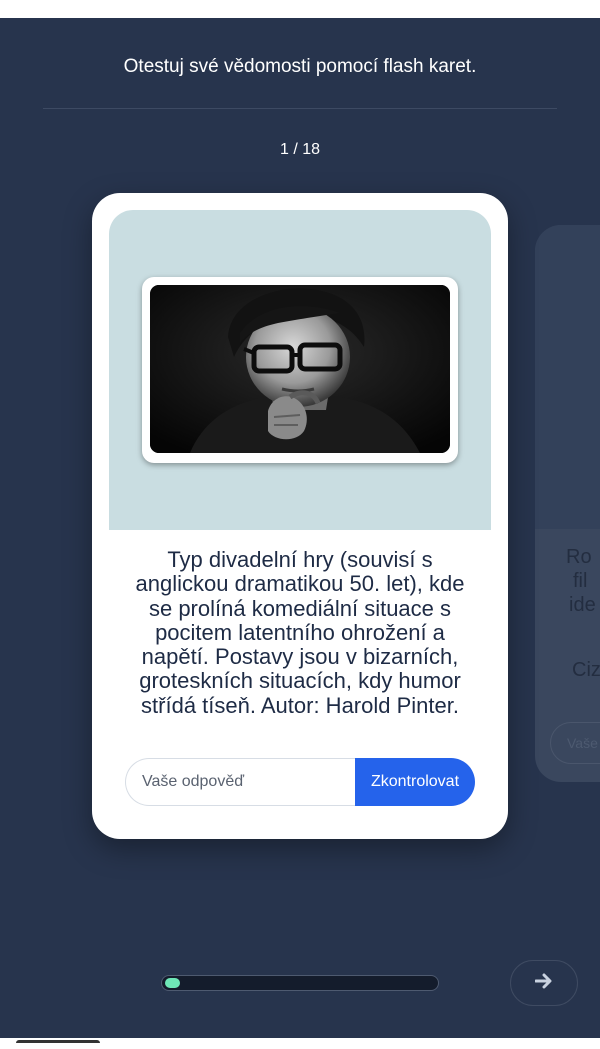 The image size is (600, 1049). I want to click on next-card-line: ide, so click(582, 605).